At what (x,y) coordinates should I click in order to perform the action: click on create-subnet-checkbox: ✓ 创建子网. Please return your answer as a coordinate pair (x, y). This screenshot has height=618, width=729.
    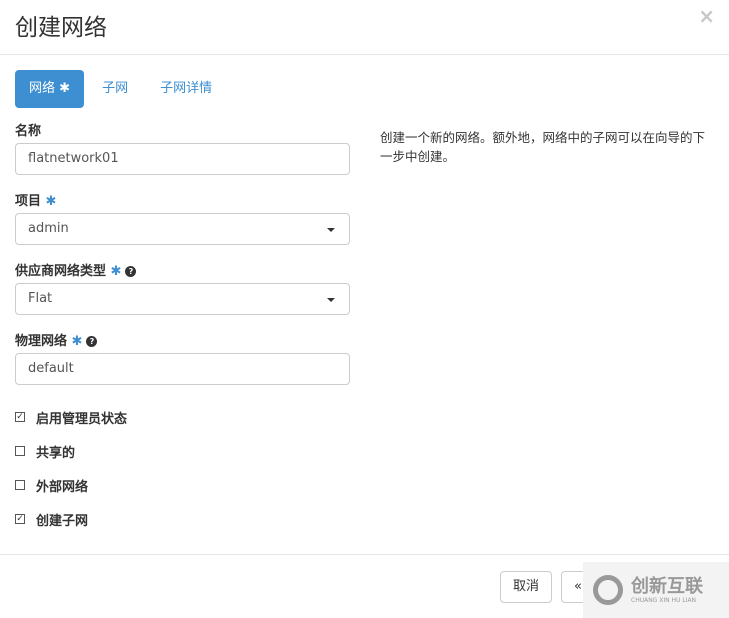
    Looking at the image, I should click on (182, 519).